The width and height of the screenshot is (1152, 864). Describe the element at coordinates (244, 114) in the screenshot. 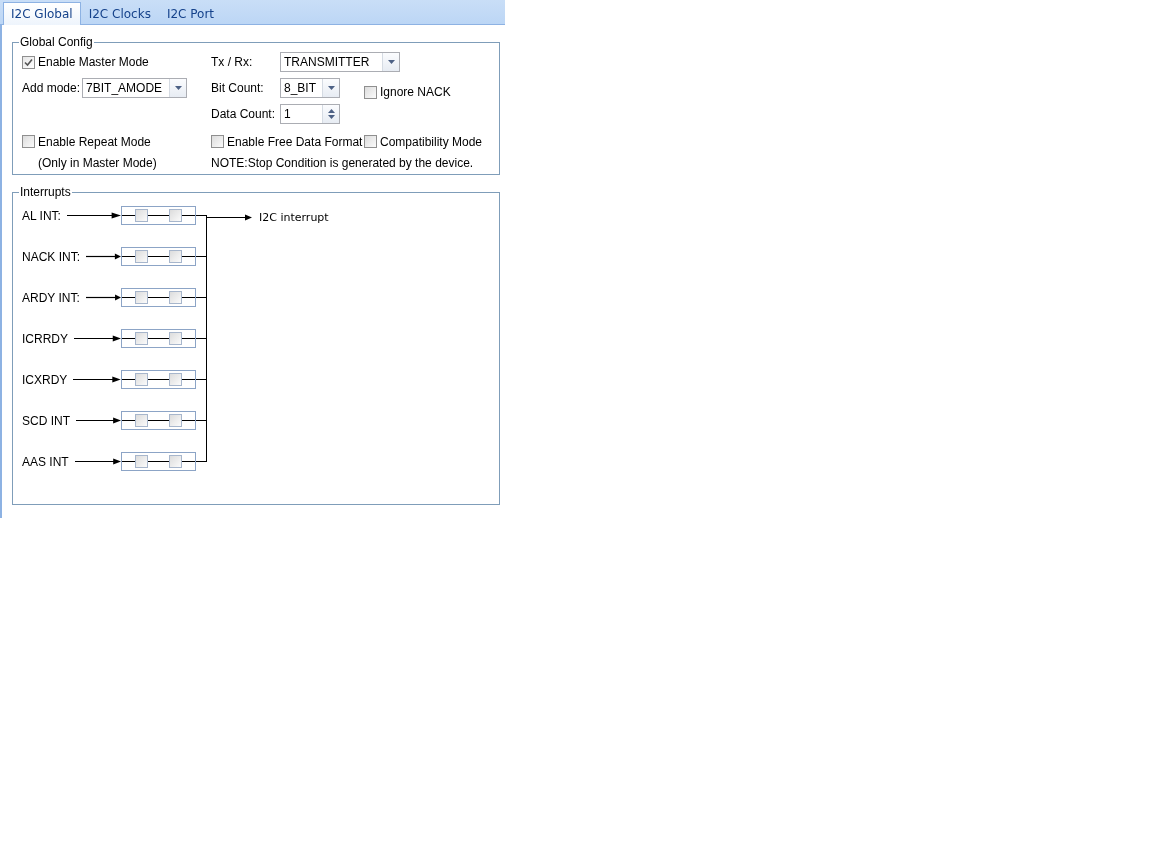

I see `field-label: Data Count:` at that location.